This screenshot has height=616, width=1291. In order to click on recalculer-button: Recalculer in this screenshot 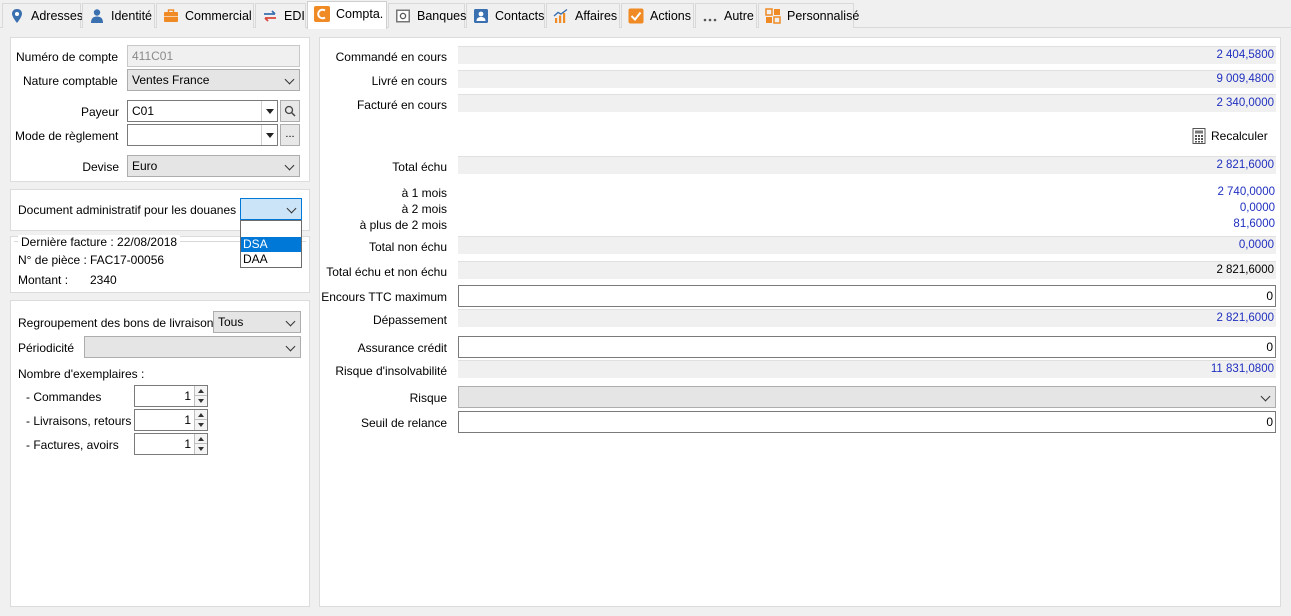, I will do `click(1232, 136)`.